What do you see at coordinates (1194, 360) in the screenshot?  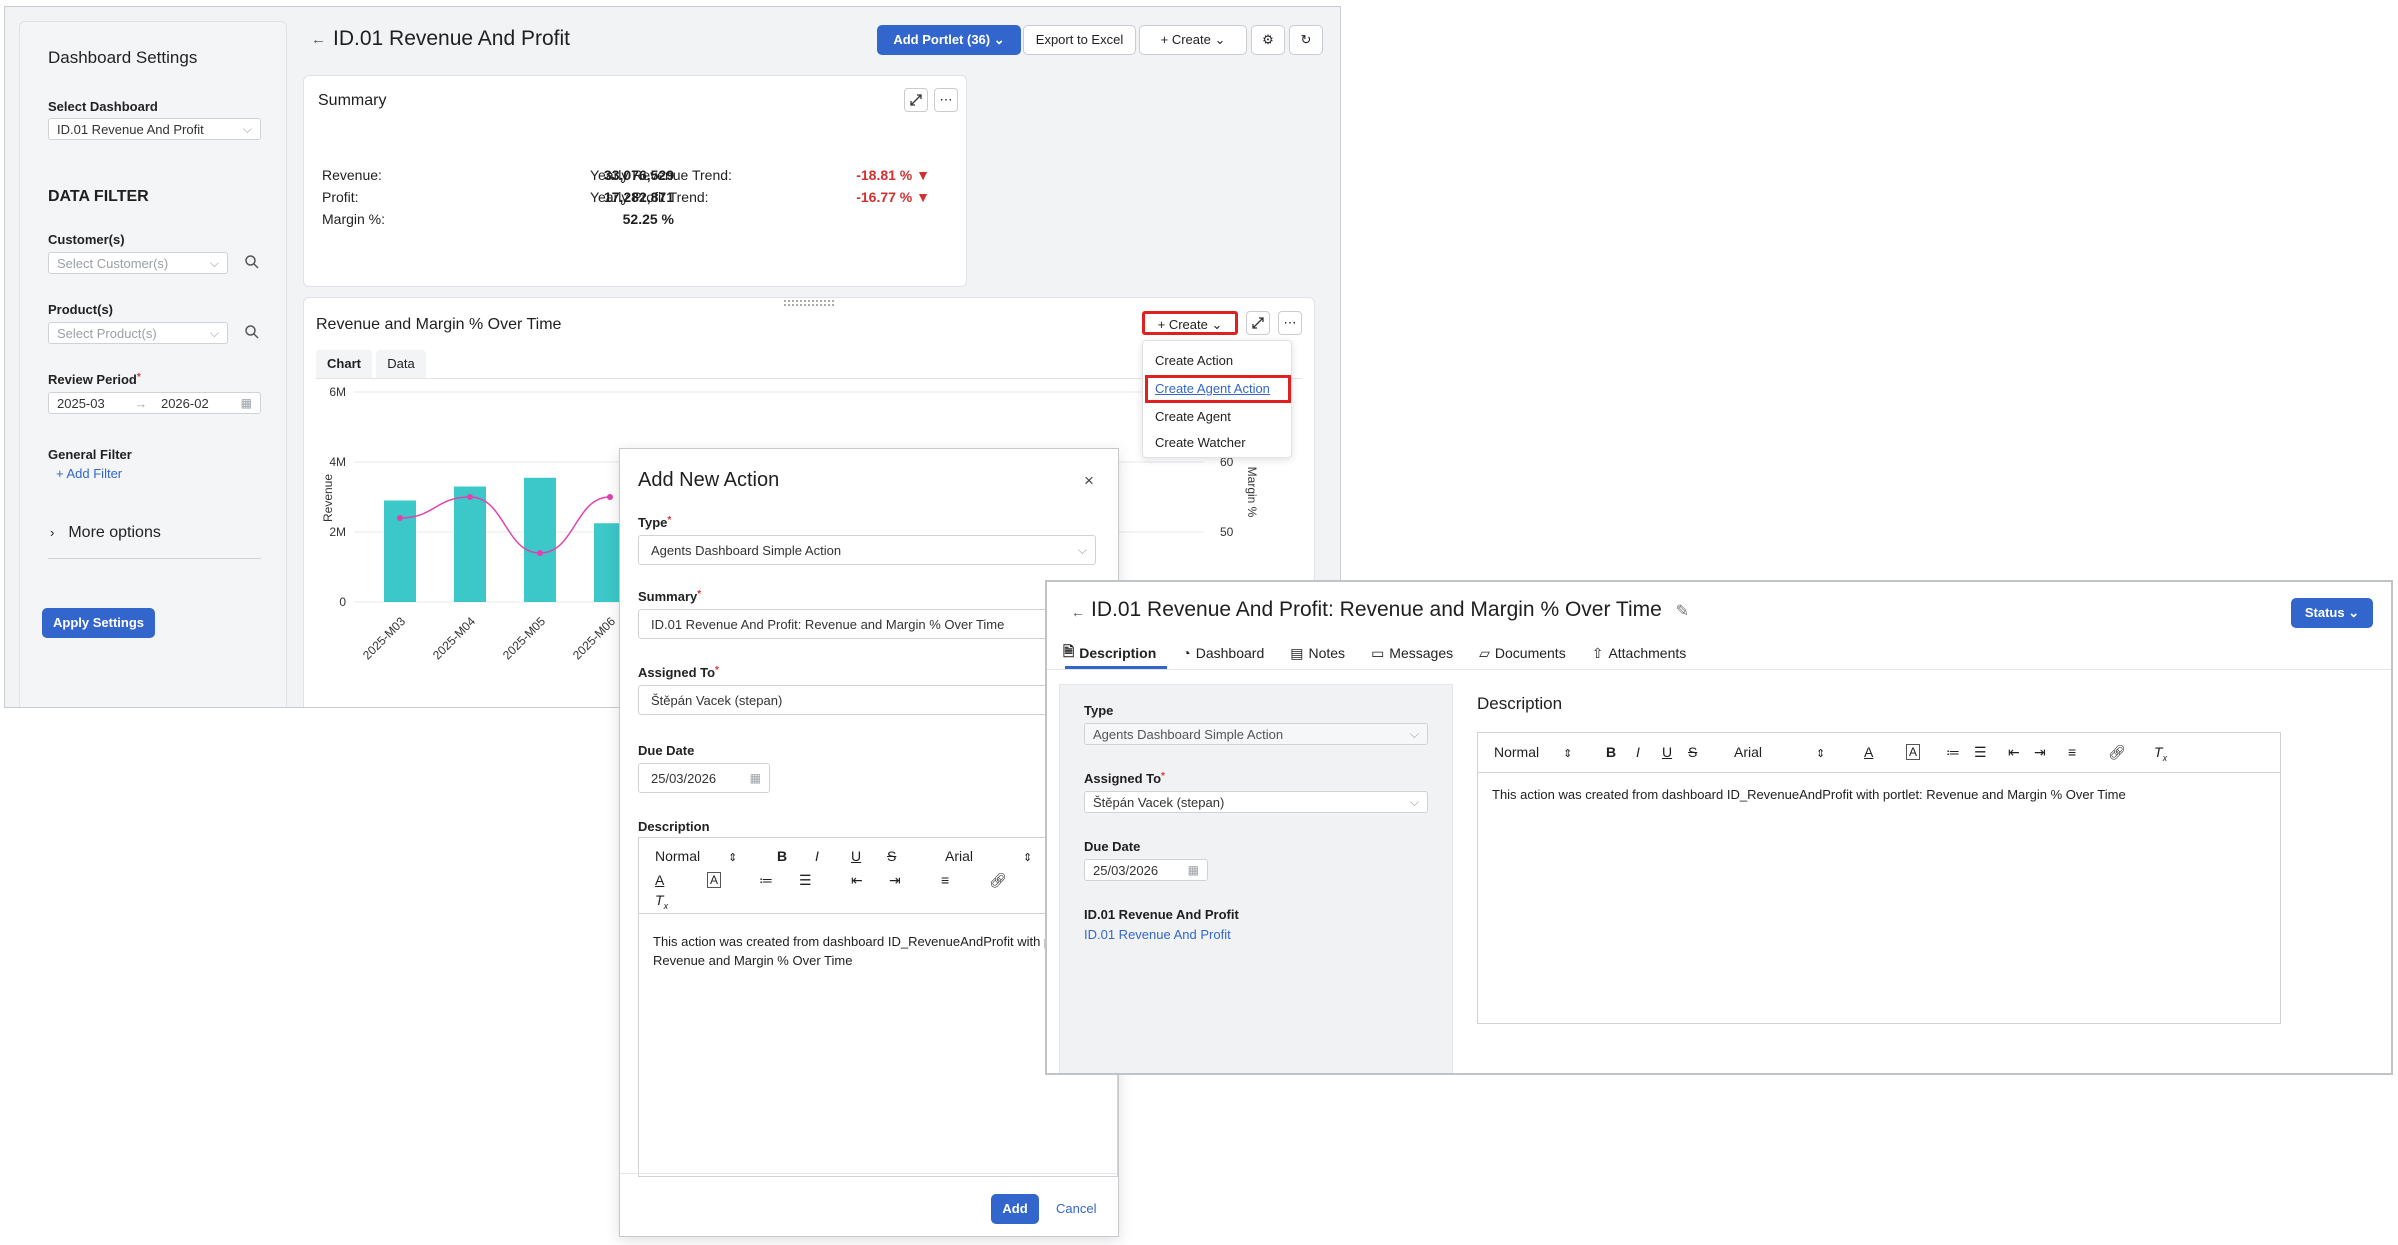 I see `menu-item-create-action: Create Action` at bounding box center [1194, 360].